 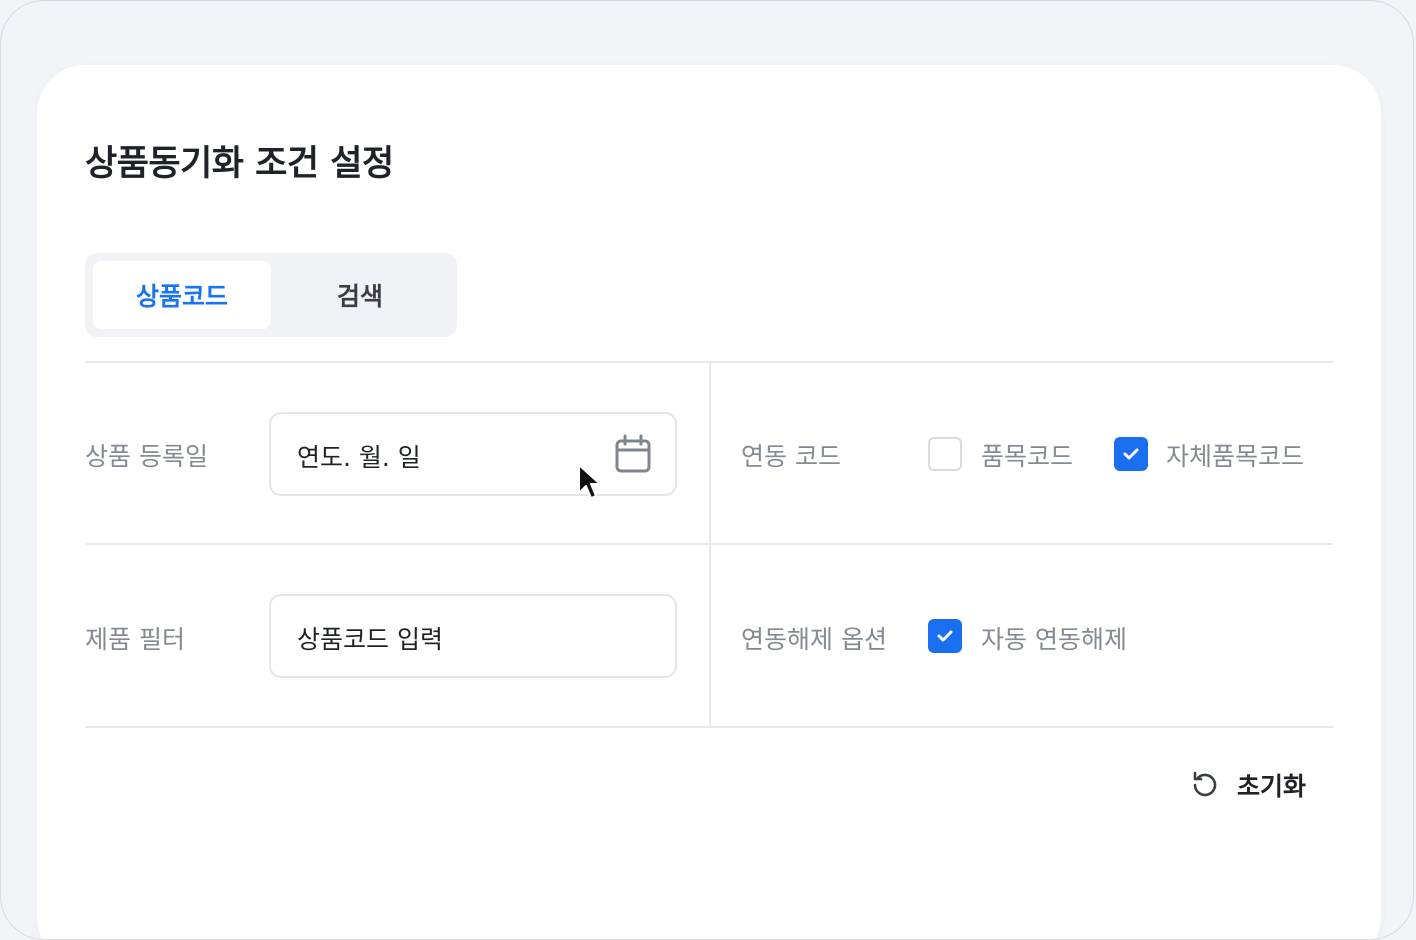 What do you see at coordinates (791, 456) in the screenshot?
I see `link-code-label: 연동 코드` at bounding box center [791, 456].